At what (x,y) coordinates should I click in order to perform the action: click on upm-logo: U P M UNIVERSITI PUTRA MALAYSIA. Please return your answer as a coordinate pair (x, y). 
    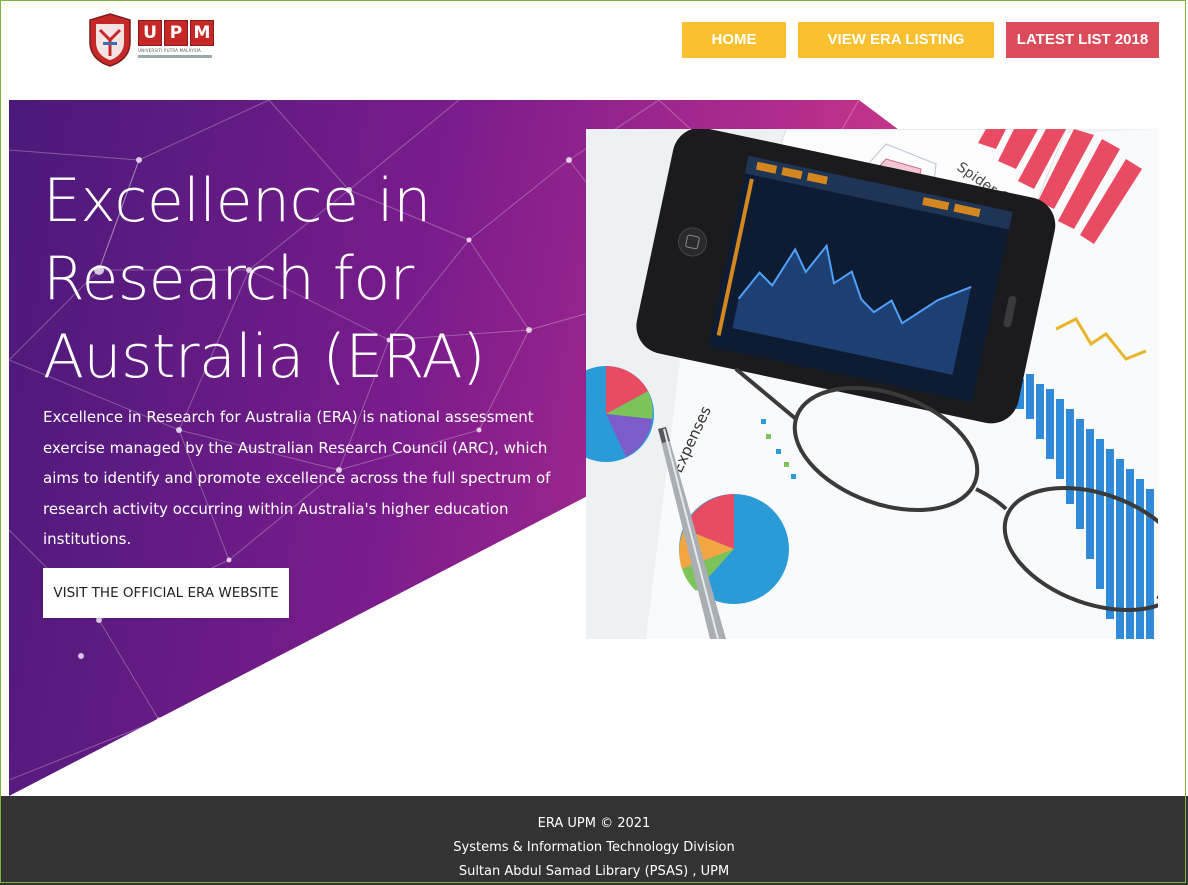
    Looking at the image, I should click on (151, 40).